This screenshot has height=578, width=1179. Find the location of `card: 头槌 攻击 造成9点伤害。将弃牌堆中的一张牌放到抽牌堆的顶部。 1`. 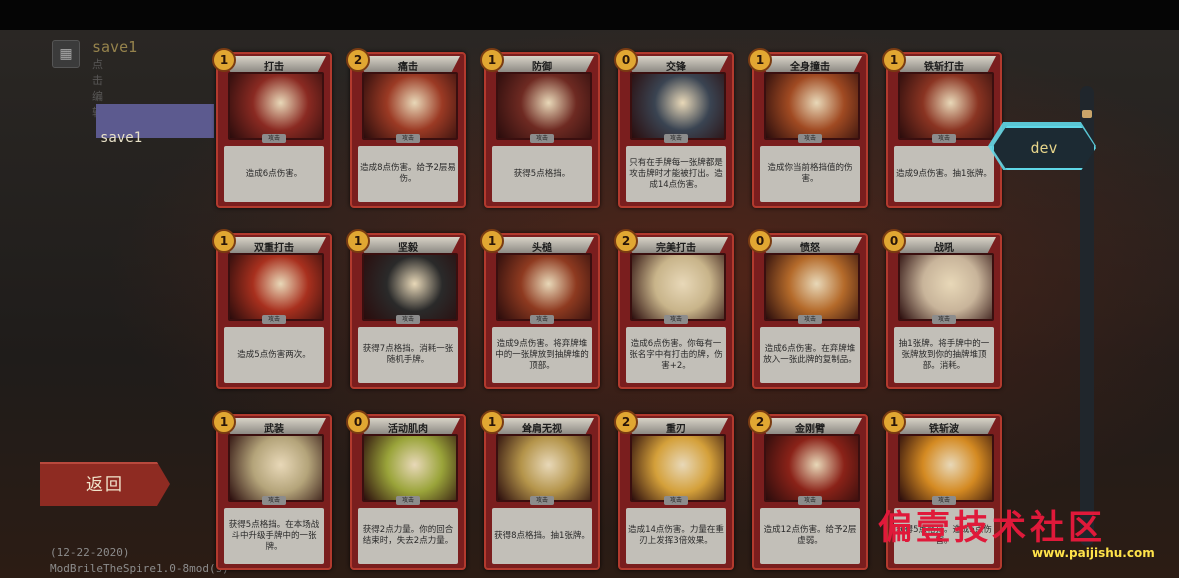

card: 头槌 攻击 造成9点伤害。将弃牌堆中的一张牌放到抽牌堆的顶部。 1 is located at coordinates (540, 309).